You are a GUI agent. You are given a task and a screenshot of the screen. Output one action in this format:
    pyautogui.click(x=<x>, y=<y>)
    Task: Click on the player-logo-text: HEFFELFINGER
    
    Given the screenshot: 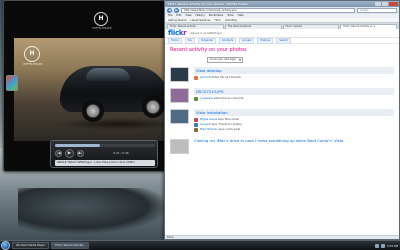 What is the action you would take?
    pyautogui.click(x=102, y=28)
    